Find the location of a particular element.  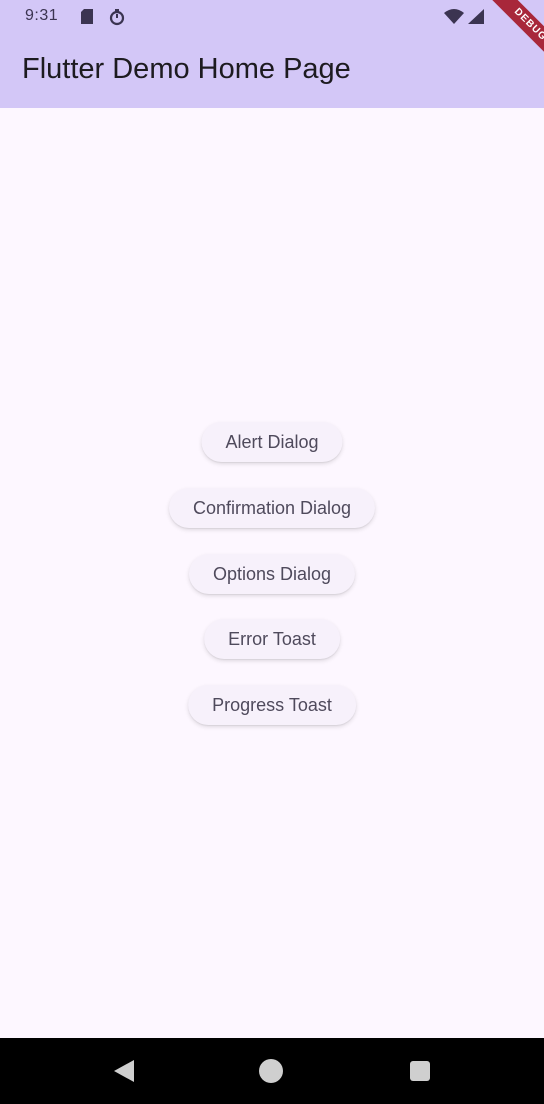

system-navigation-bar is located at coordinates (272, 1071).